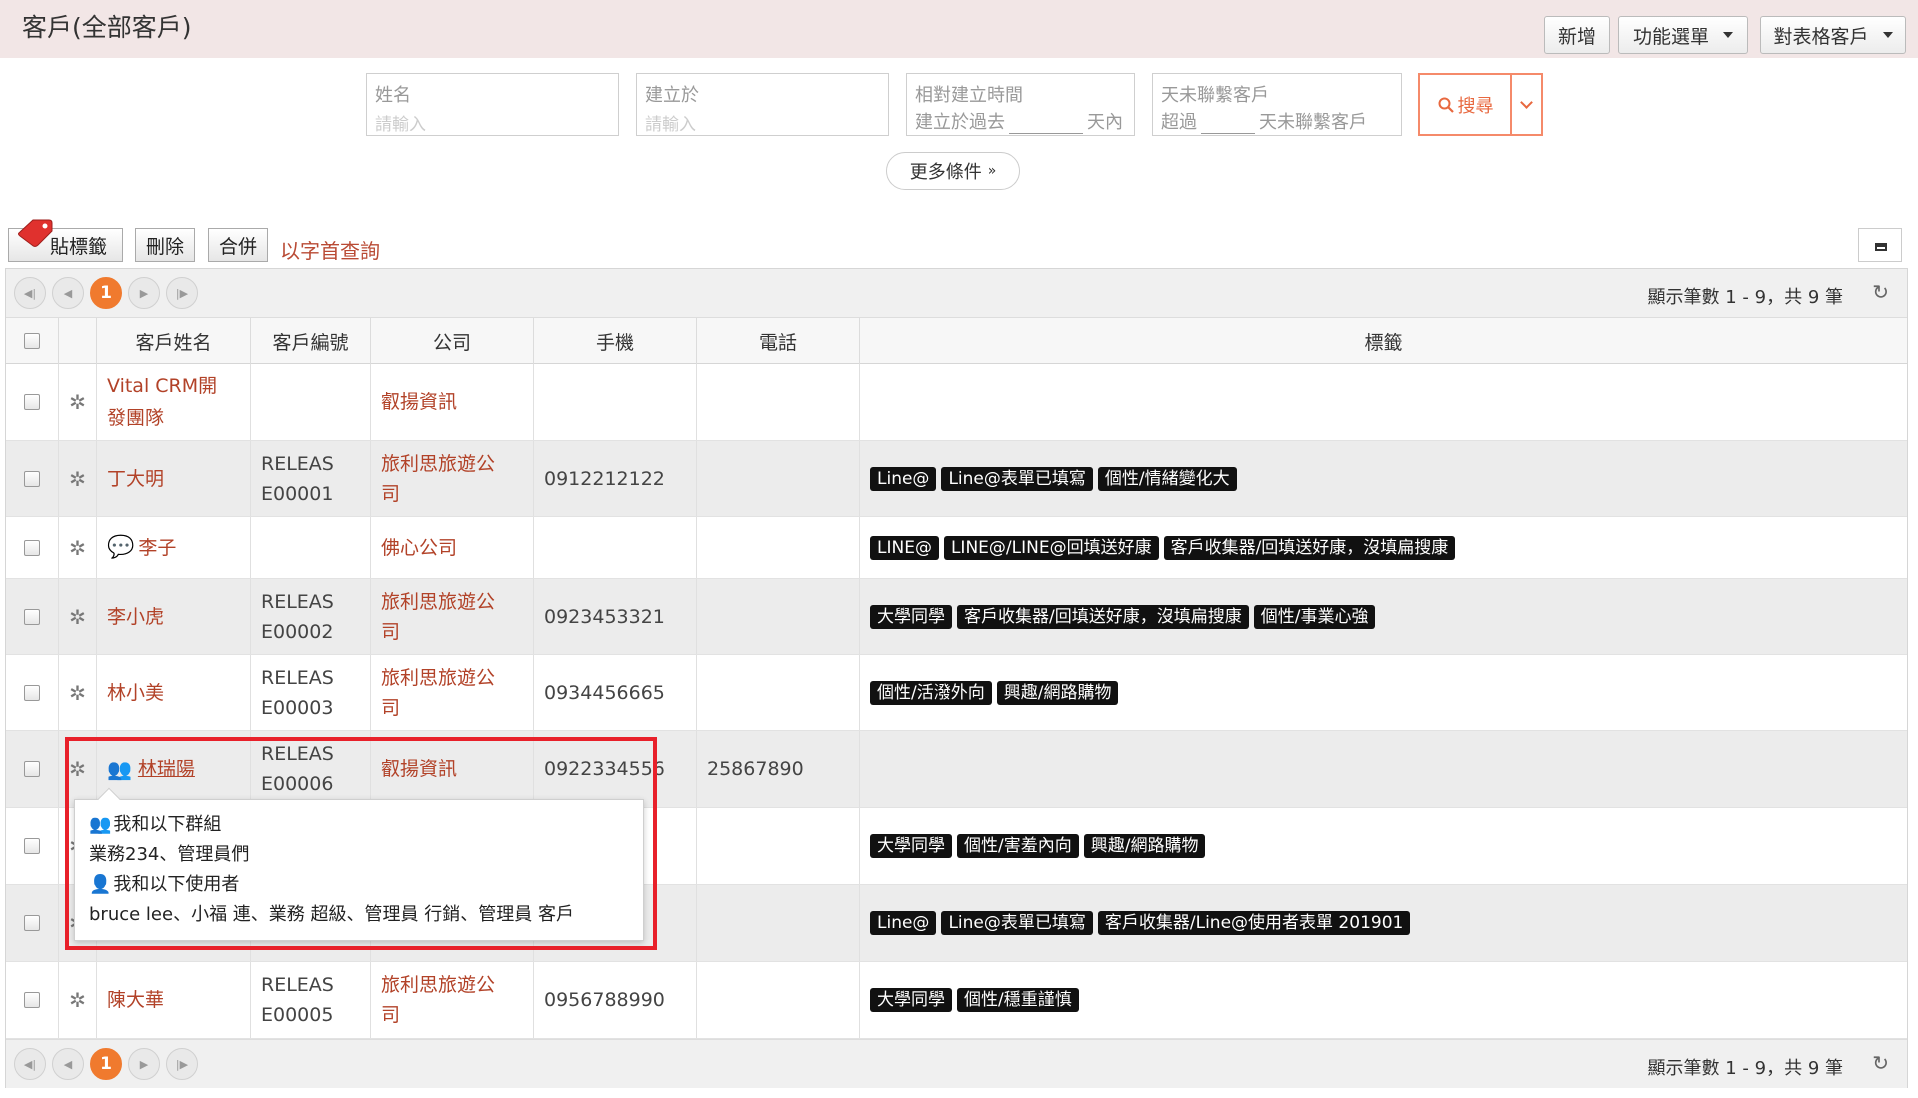 The image size is (1918, 1098). What do you see at coordinates (1683, 35) in the screenshot?
I see `function-menu-button: 功能選單` at bounding box center [1683, 35].